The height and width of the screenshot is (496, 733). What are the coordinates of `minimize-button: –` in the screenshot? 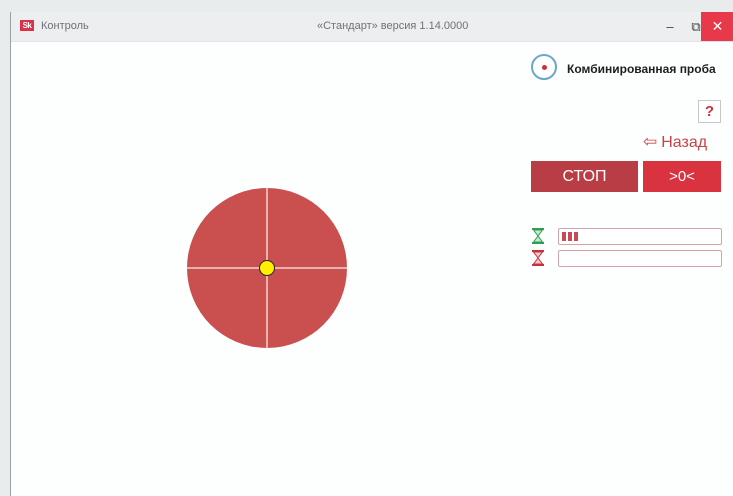 It's located at (670, 26).